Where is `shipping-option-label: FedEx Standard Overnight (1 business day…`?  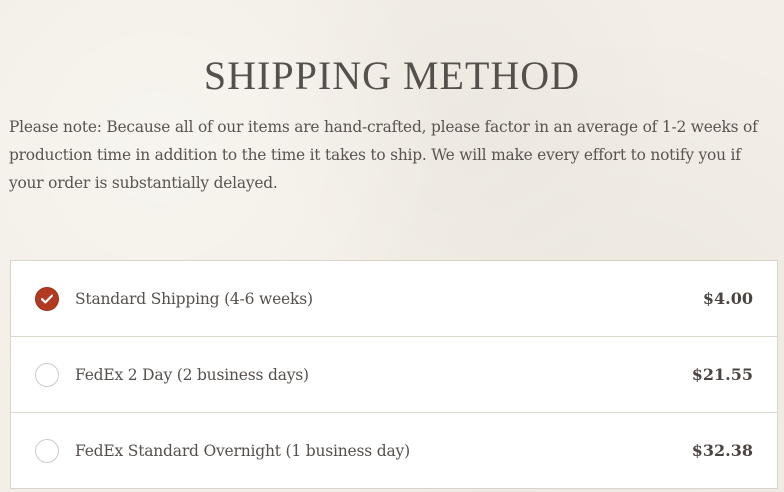 shipping-option-label: FedEx Standard Overnight (1 business day… is located at coordinates (242, 451).